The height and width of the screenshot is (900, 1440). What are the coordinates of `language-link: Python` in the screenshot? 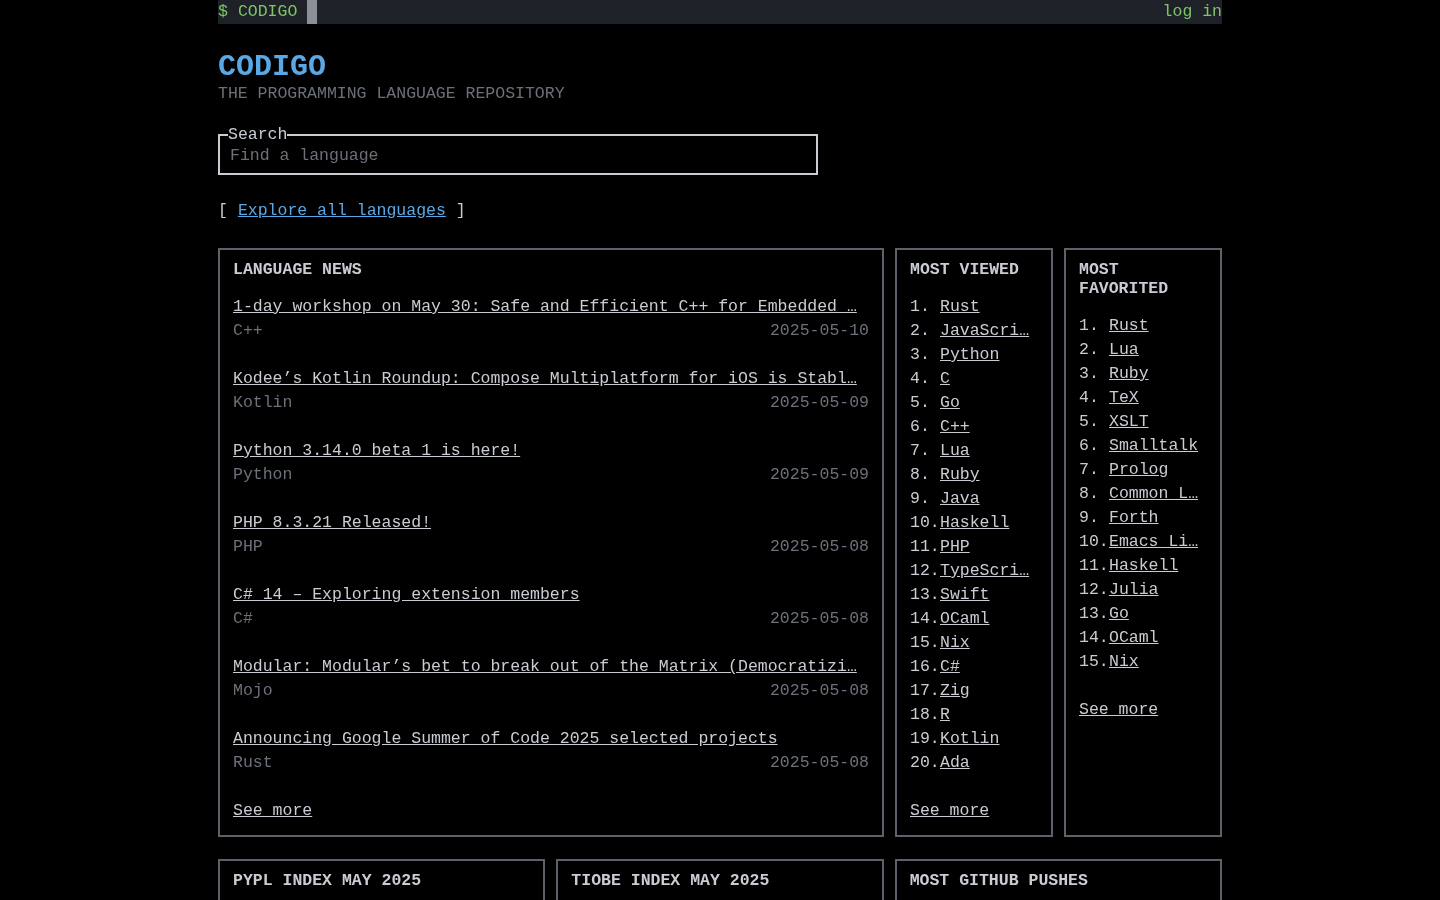 It's located at (970, 355).